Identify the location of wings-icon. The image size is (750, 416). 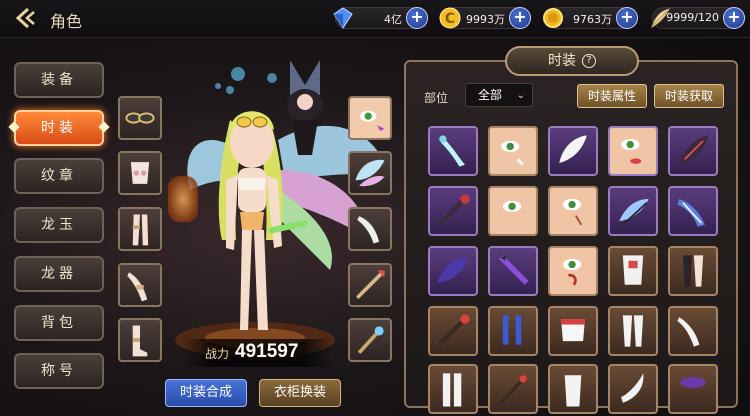
(370, 173).